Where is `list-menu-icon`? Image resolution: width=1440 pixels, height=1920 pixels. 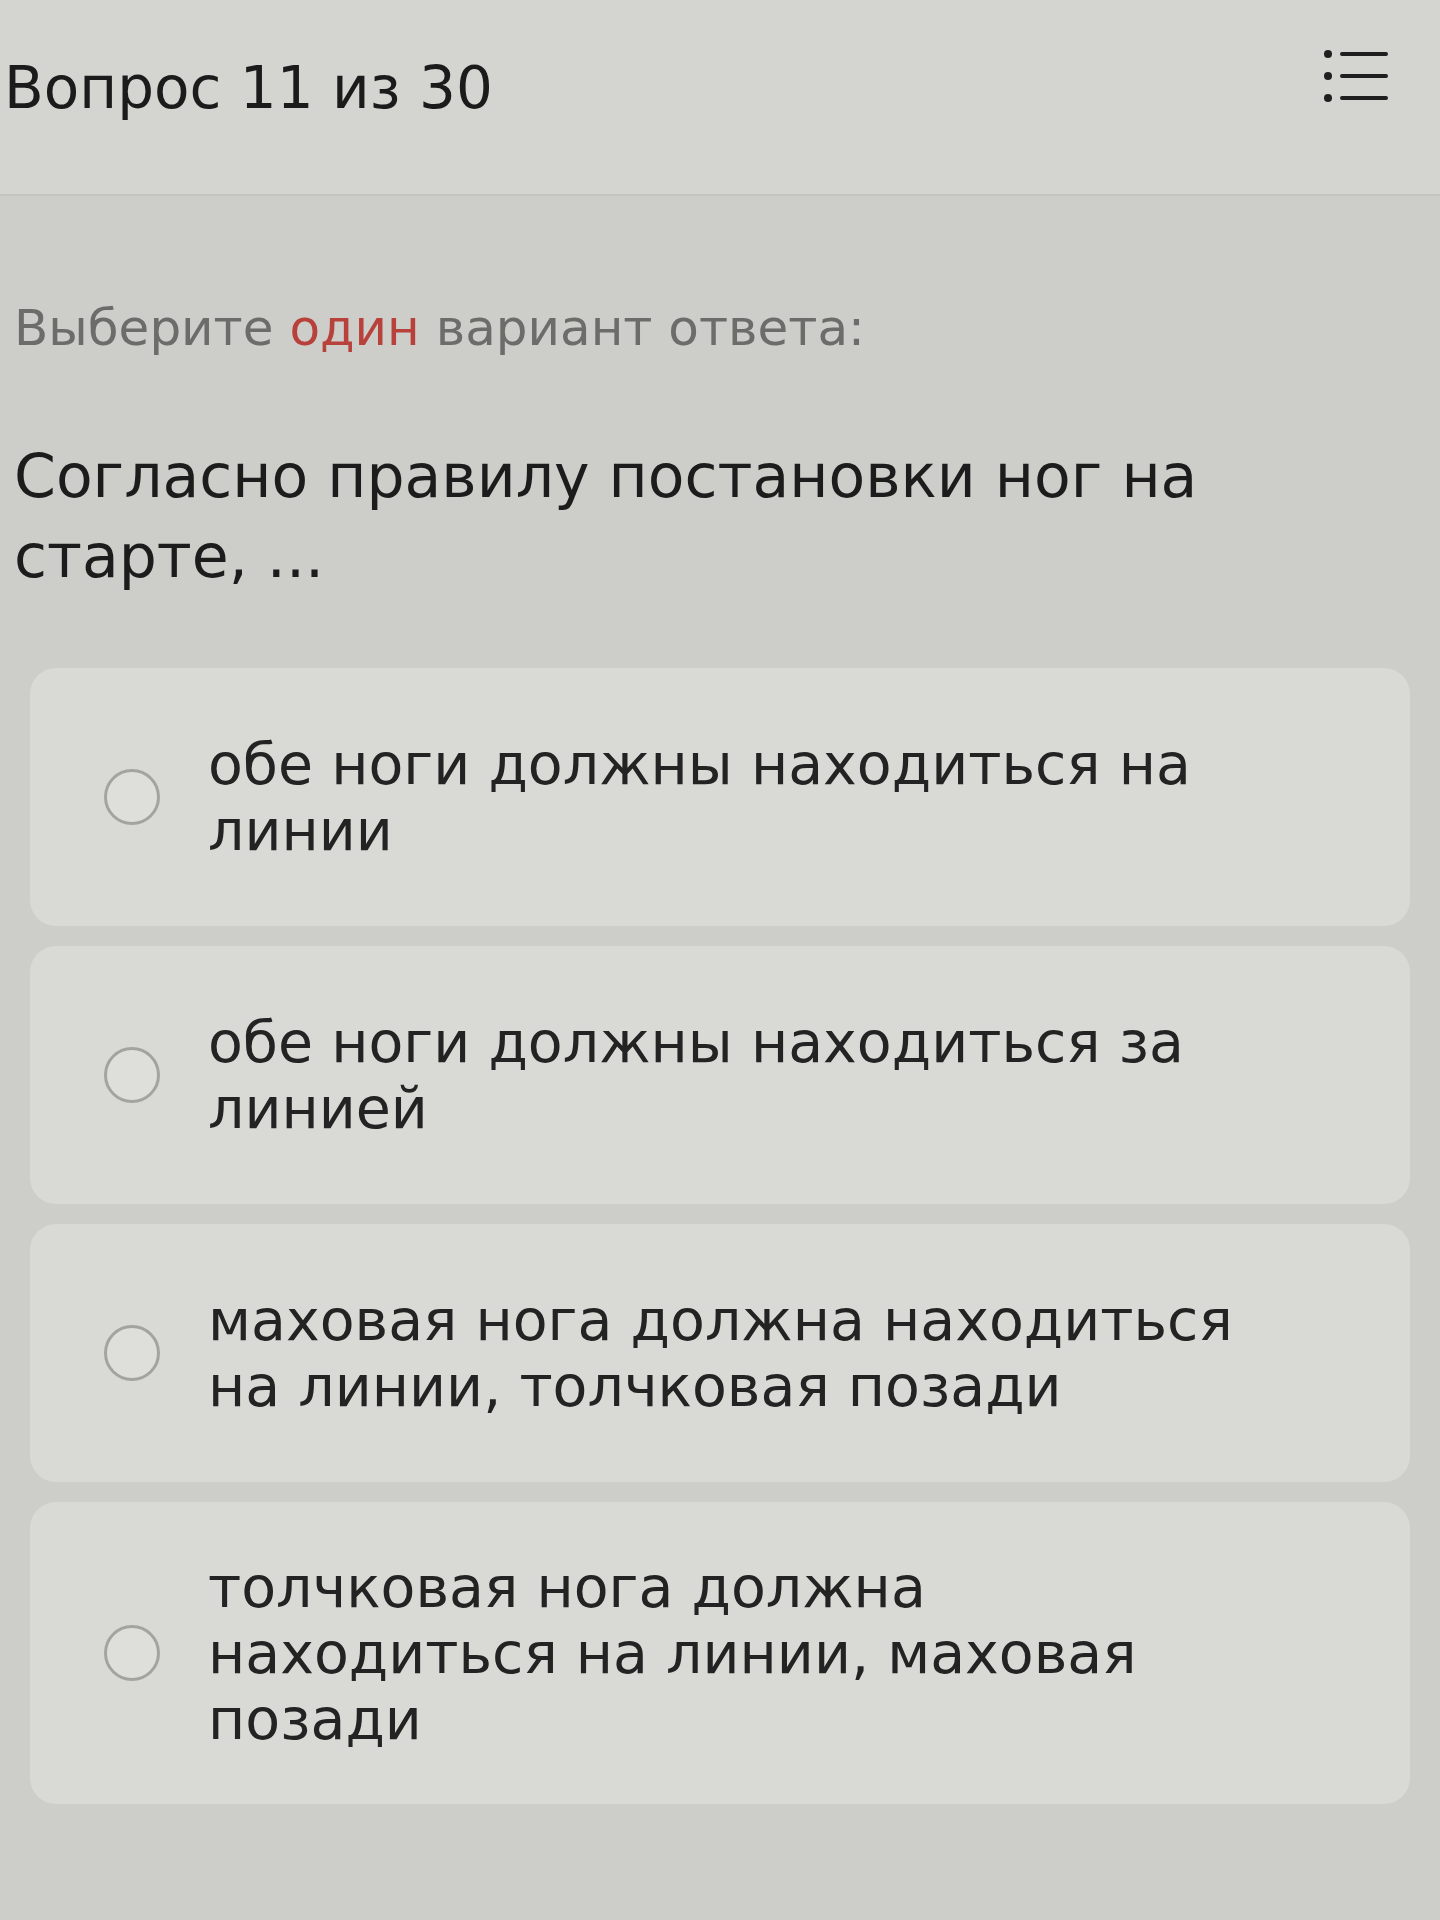 list-menu-icon is located at coordinates (1356, 76).